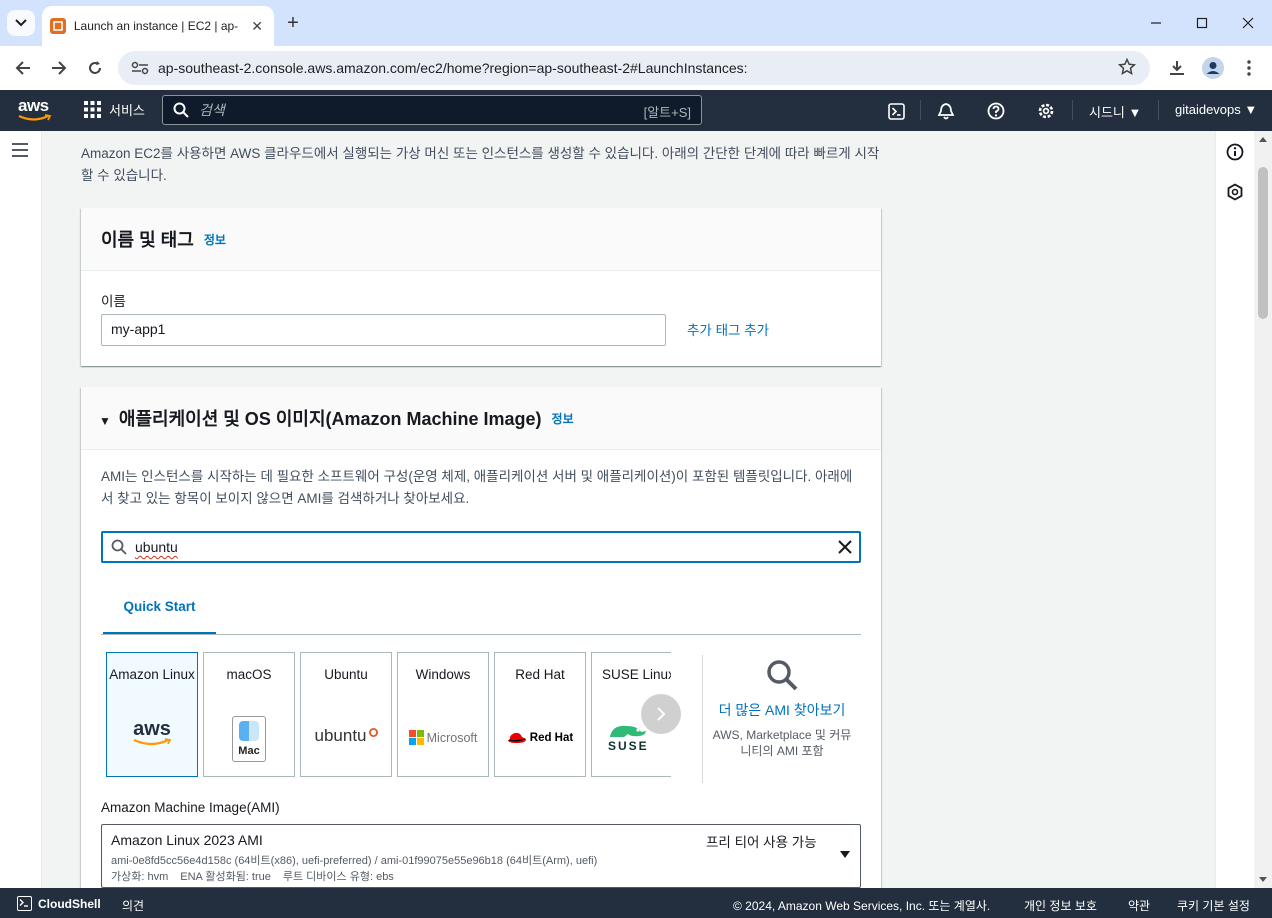 The height and width of the screenshot is (918, 1272). What do you see at coordinates (1235, 192) in the screenshot?
I see `hexagon-feedback-icon` at bounding box center [1235, 192].